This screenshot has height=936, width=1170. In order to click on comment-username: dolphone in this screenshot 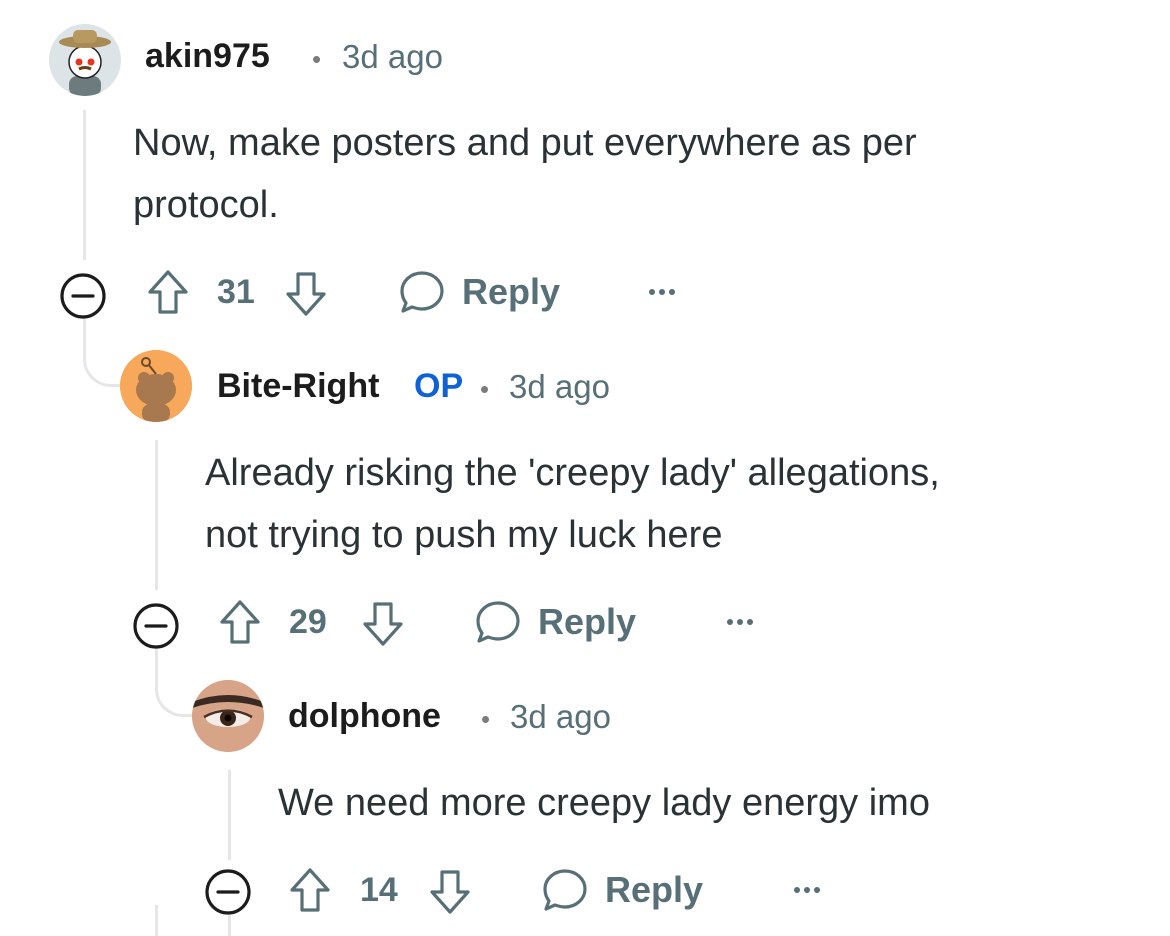, I will do `click(364, 716)`.